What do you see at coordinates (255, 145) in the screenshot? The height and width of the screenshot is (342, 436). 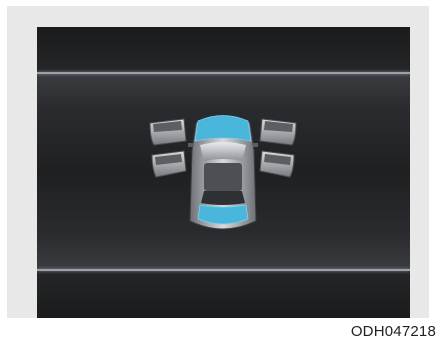 I see `right-mirror` at bounding box center [255, 145].